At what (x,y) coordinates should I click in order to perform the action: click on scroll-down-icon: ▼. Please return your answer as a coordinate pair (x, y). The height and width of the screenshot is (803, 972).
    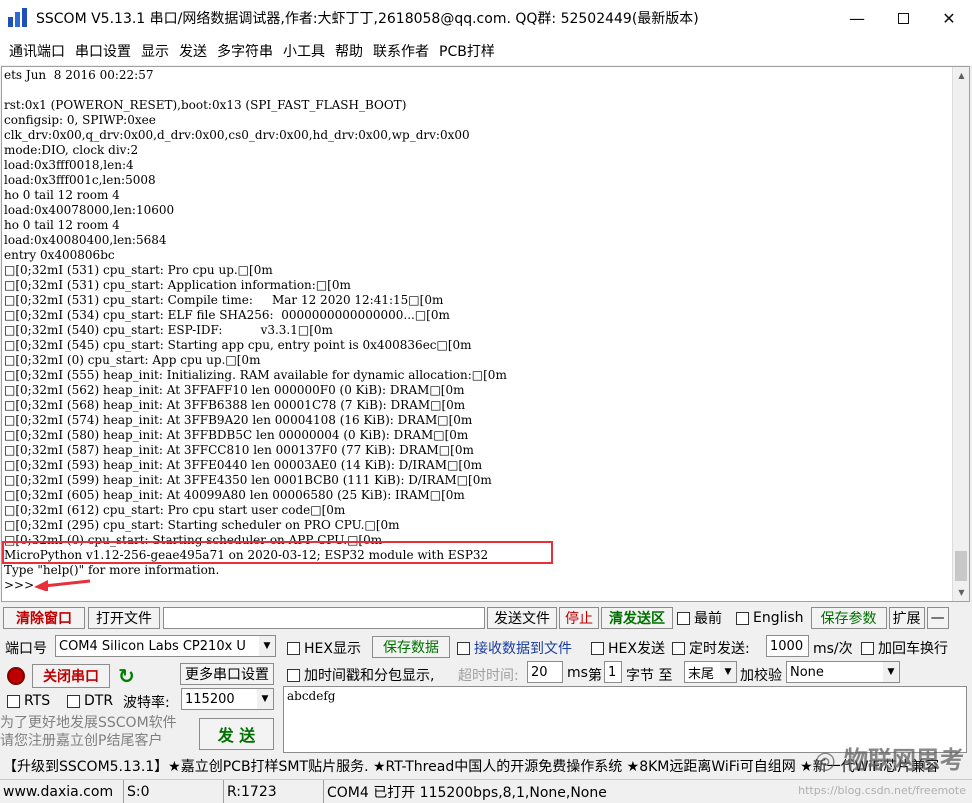
    Looking at the image, I should click on (961, 592).